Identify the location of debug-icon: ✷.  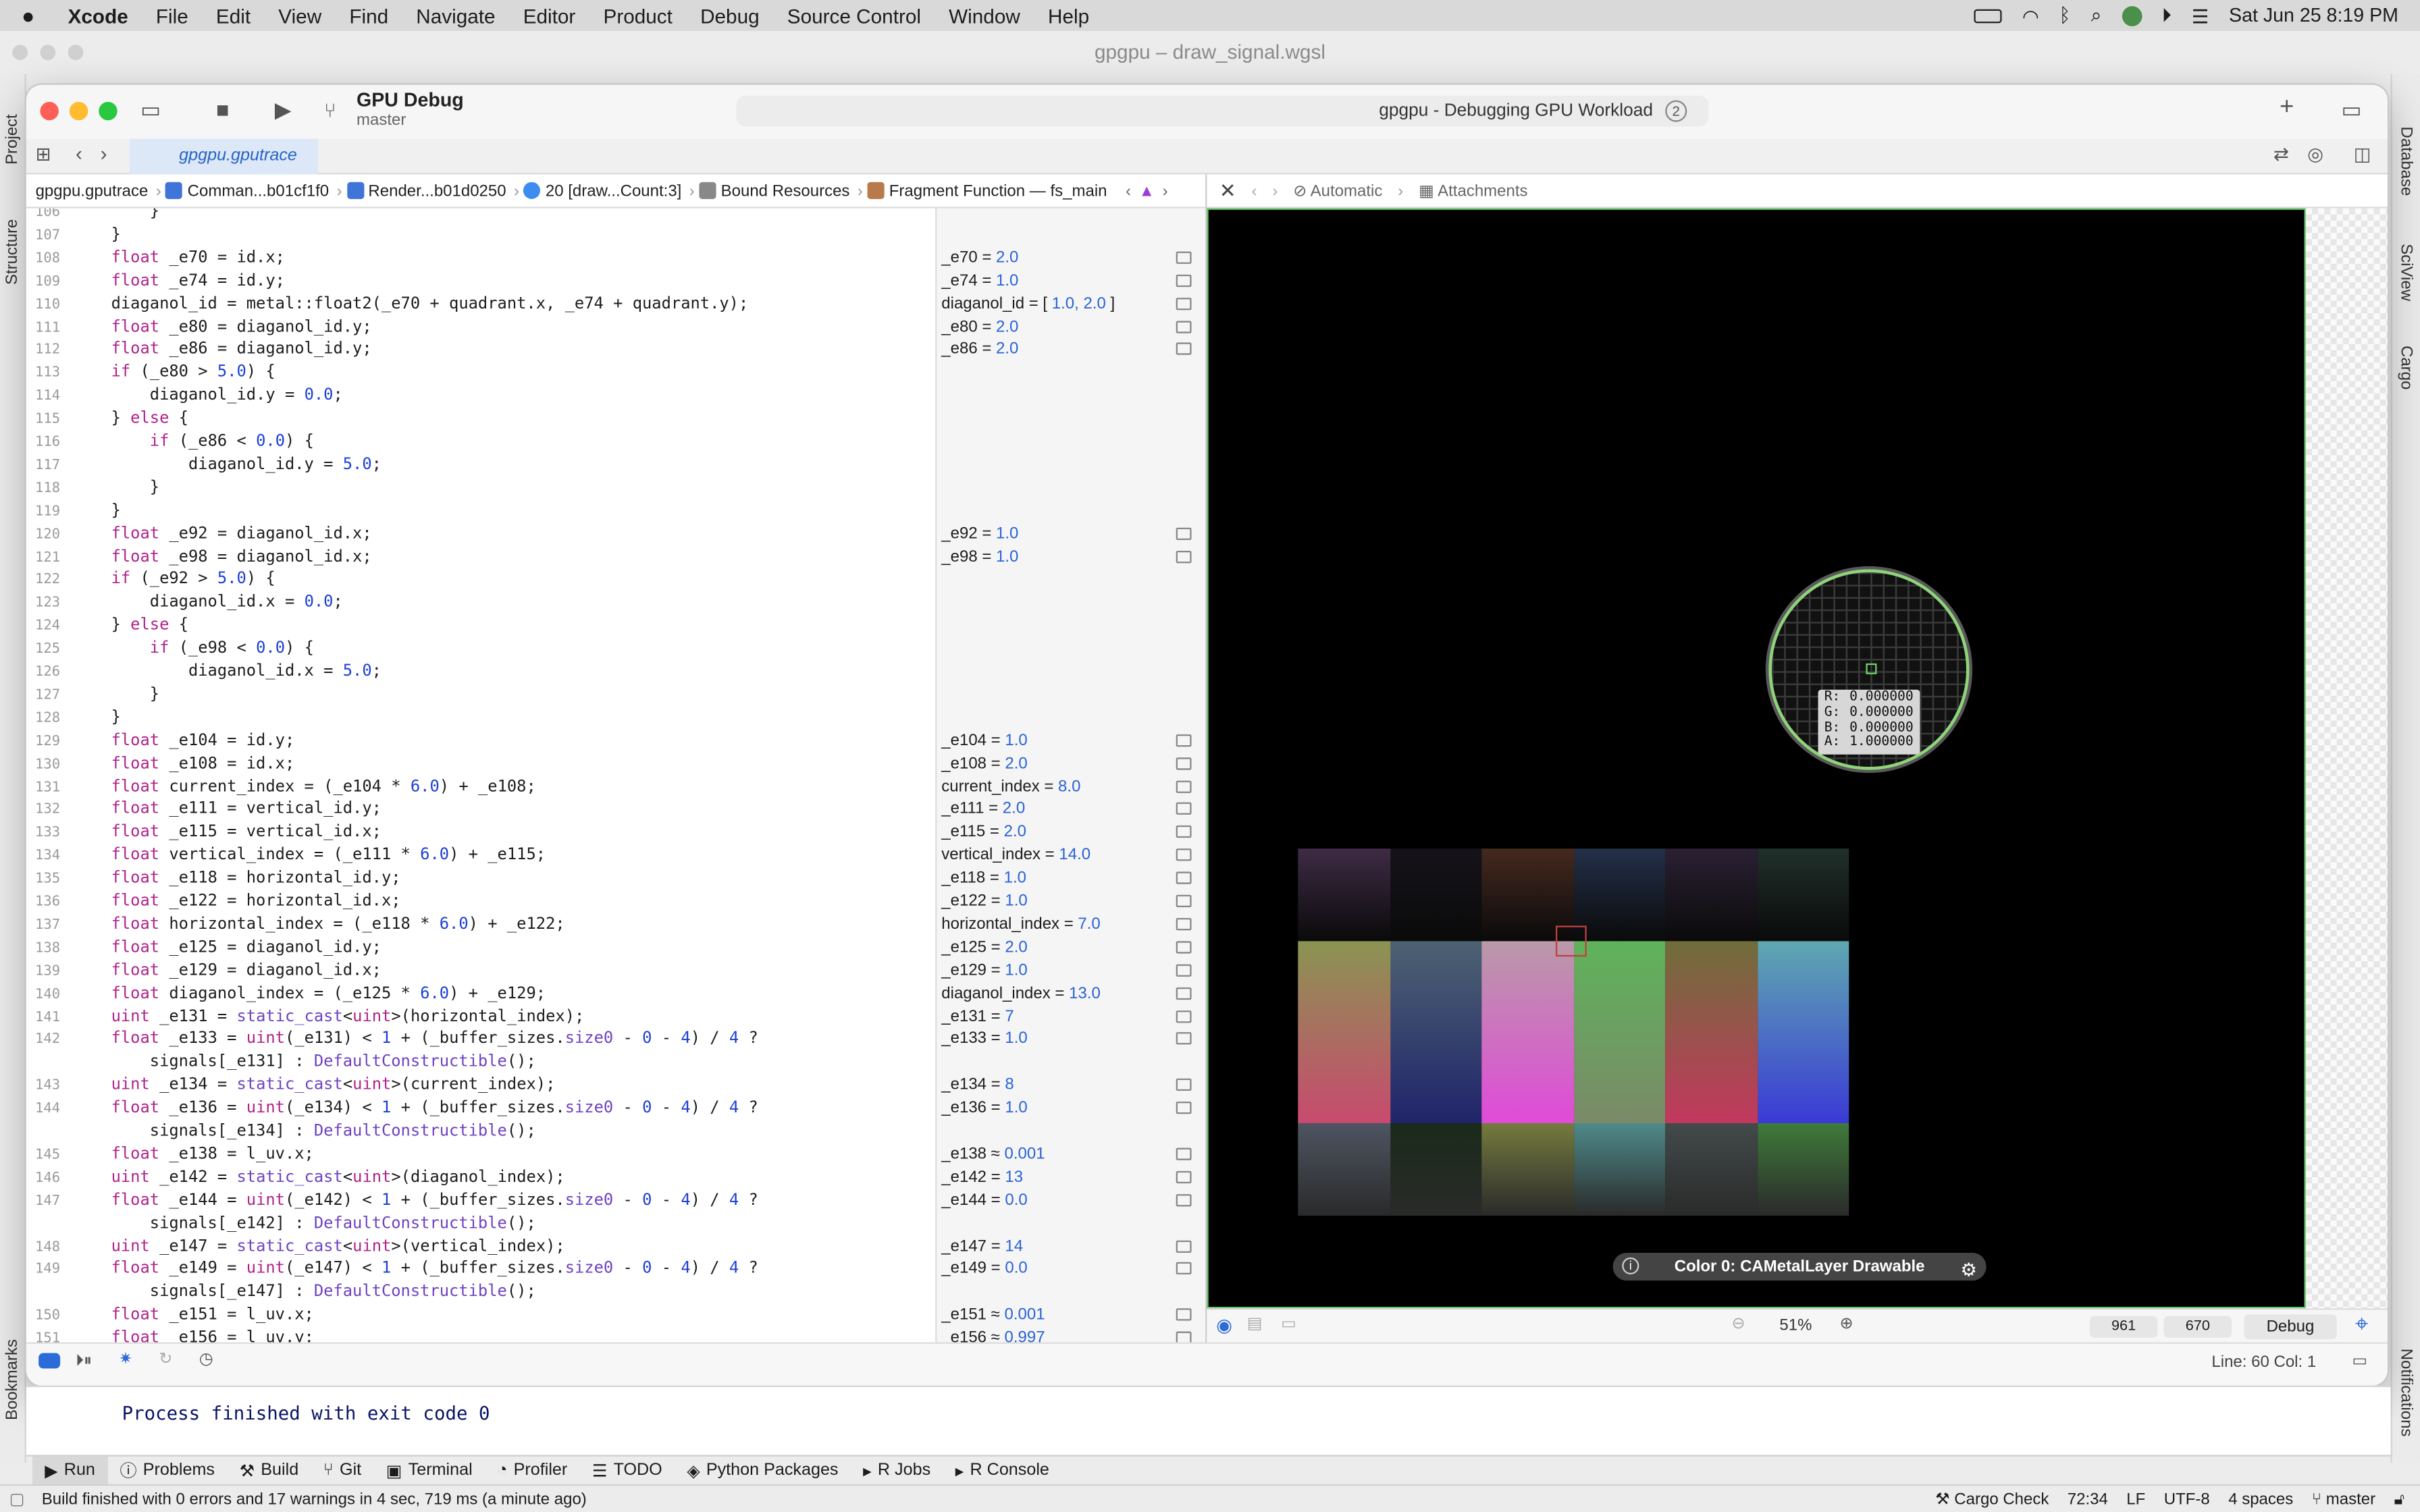
(125, 1359).